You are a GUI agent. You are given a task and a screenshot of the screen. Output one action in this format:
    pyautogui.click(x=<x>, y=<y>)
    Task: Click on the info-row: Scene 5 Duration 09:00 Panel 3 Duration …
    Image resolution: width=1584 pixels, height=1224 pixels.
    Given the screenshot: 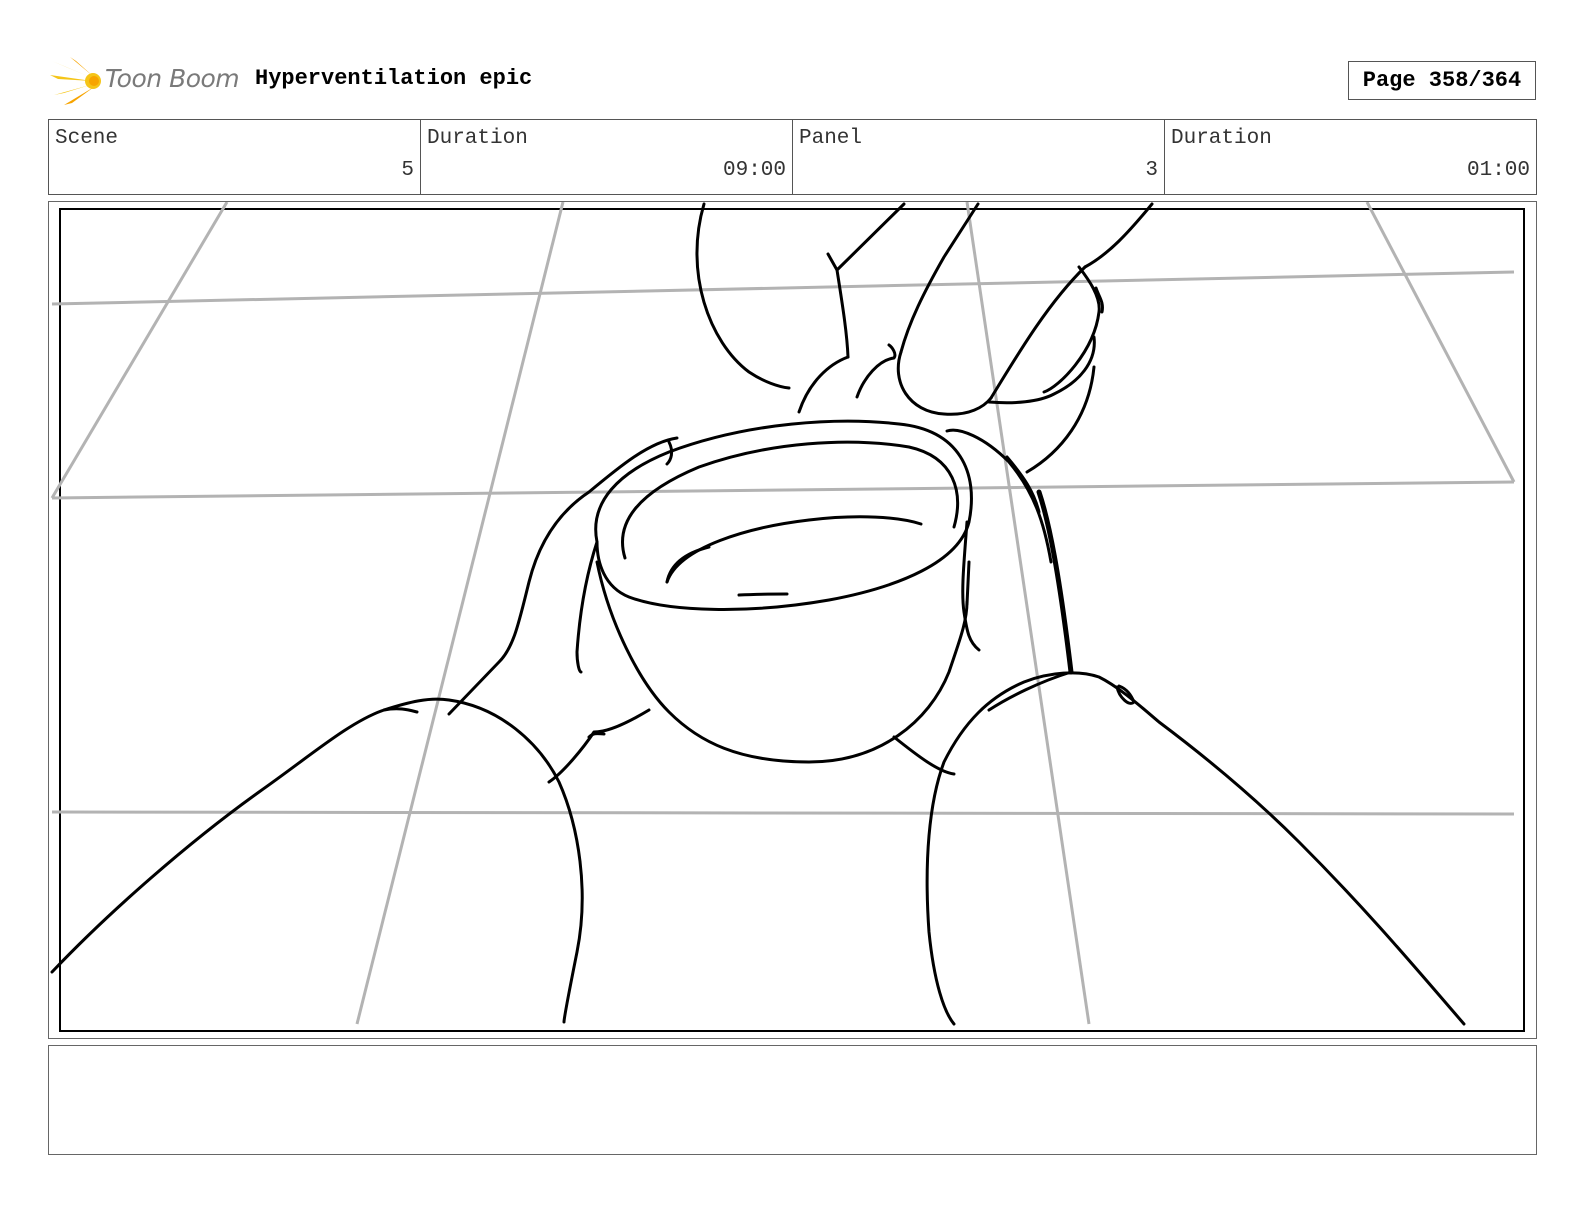 What is the action you would take?
    pyautogui.click(x=792, y=157)
    